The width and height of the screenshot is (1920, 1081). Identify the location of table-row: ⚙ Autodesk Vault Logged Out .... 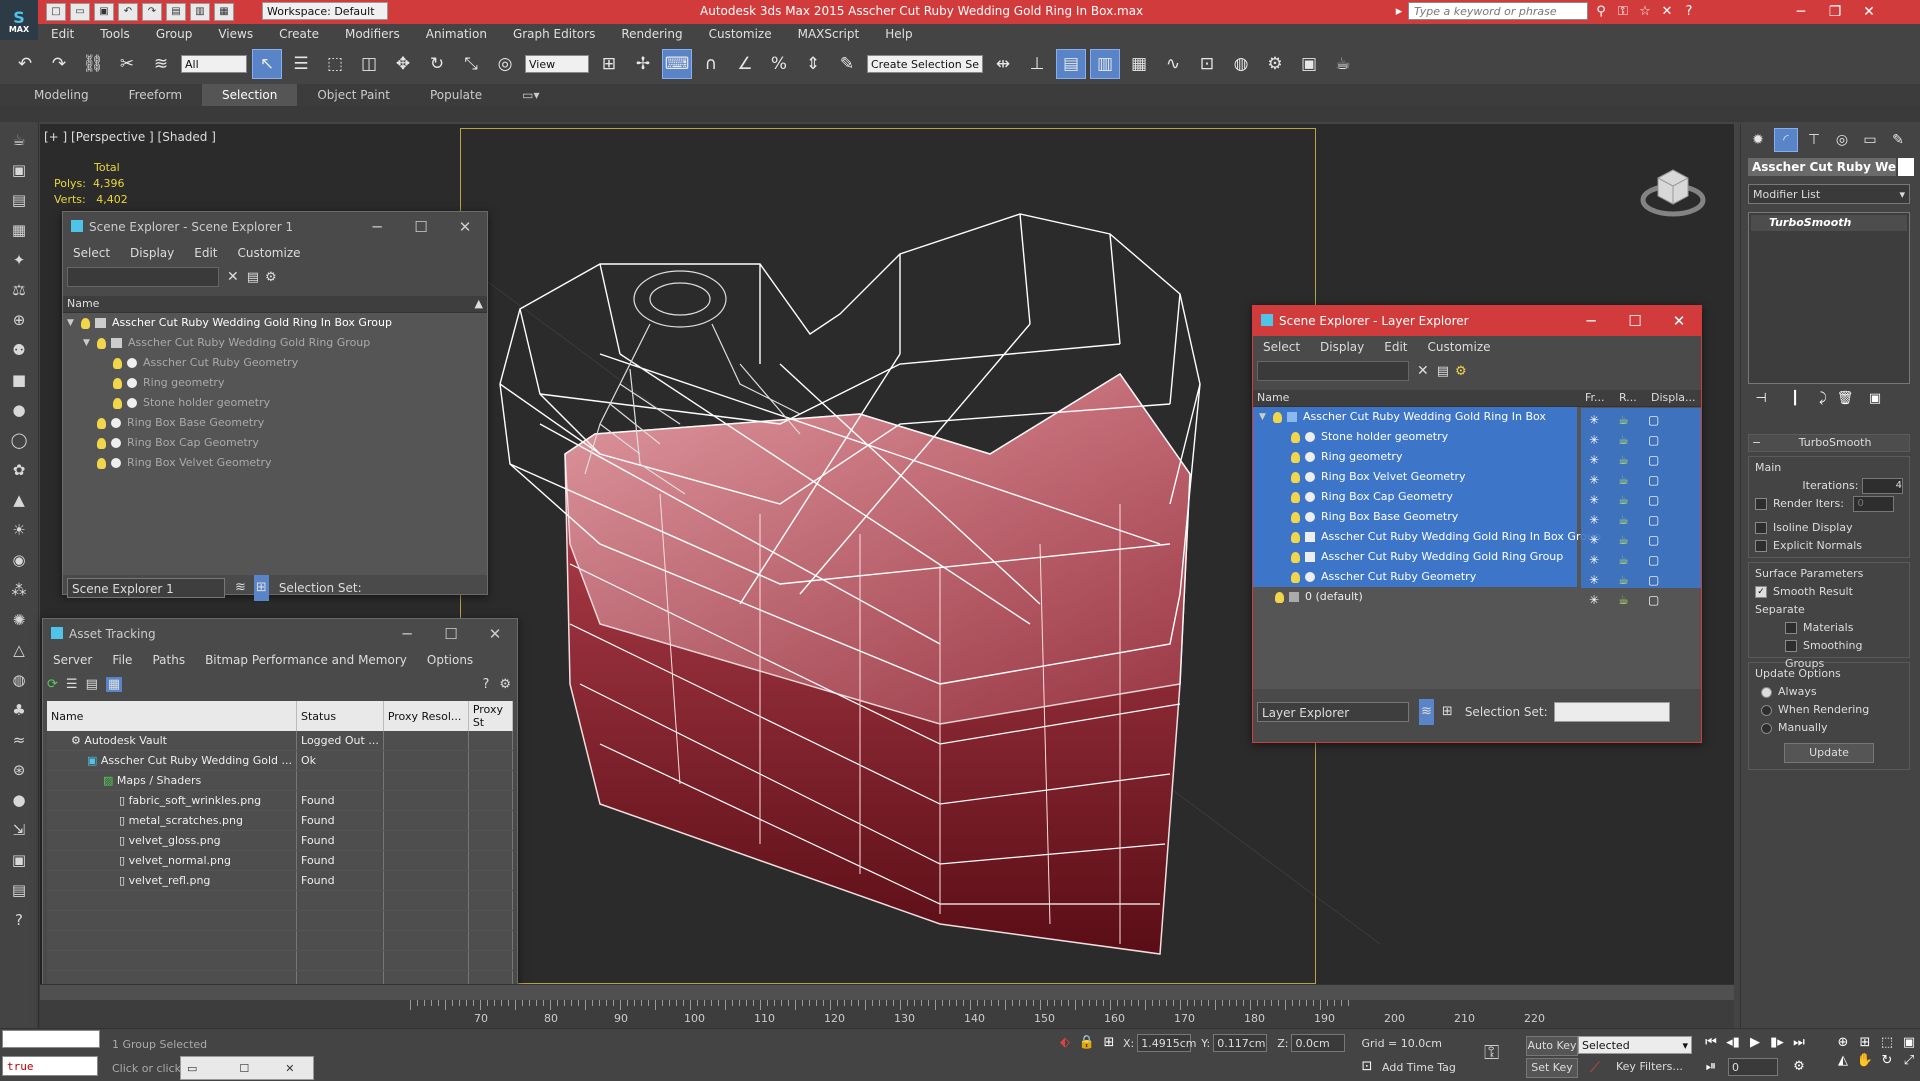
(280, 741).